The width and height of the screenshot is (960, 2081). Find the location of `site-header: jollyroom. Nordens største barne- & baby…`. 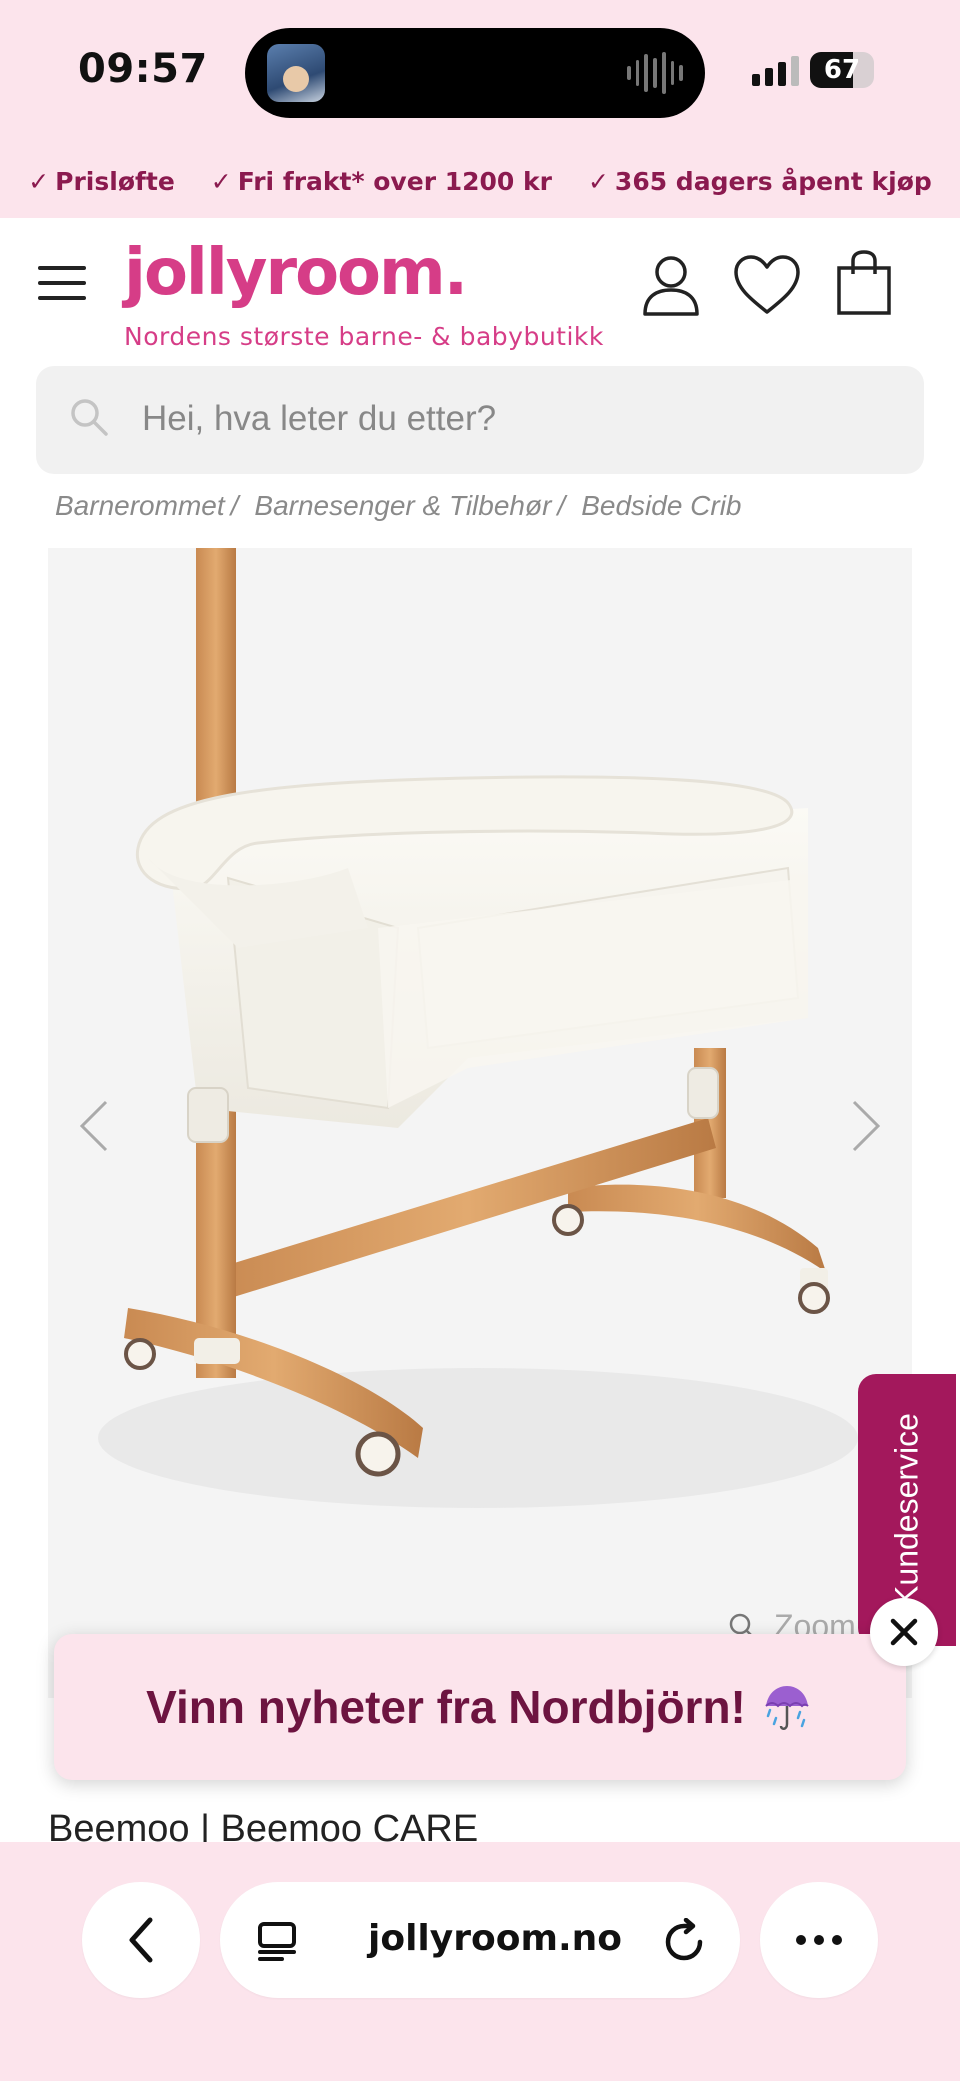

site-header: jollyroom. Nordens største barne- & baby… is located at coordinates (480, 290).